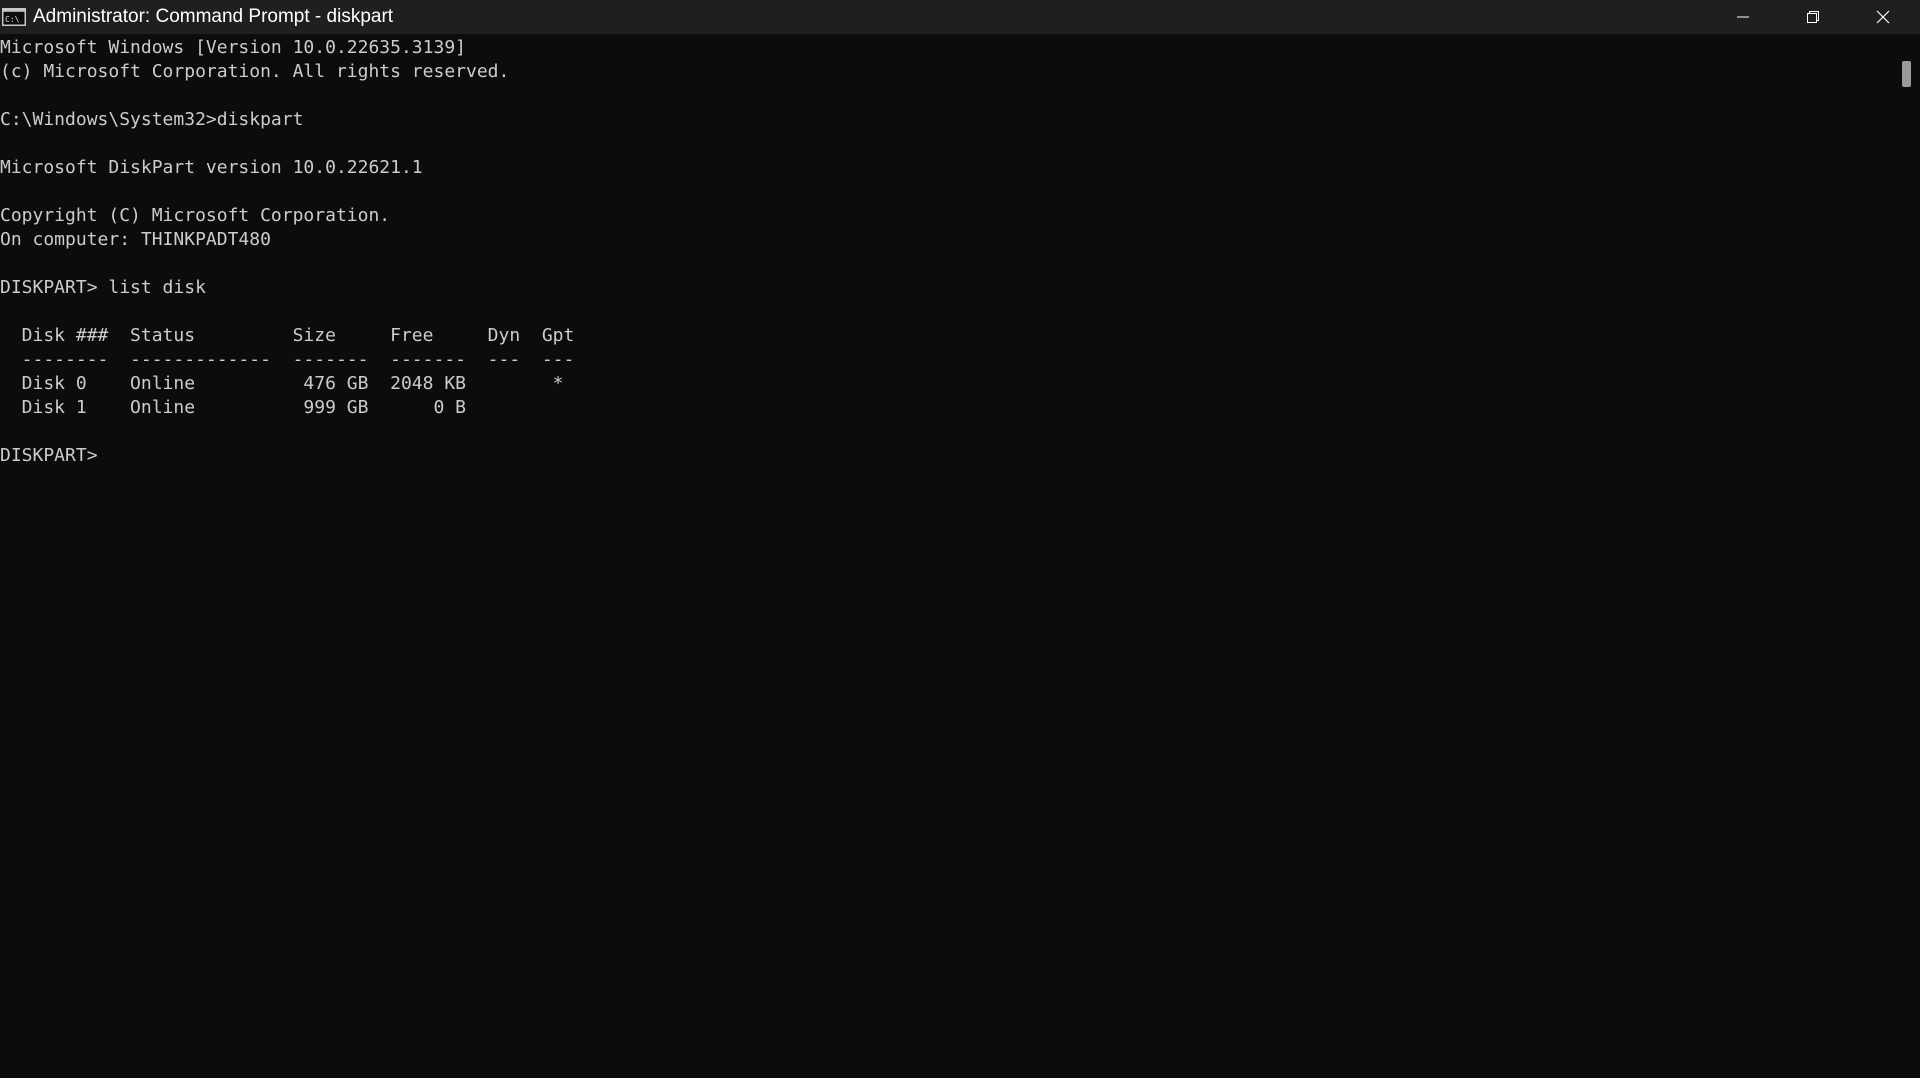  I want to click on scrollbar-thumb, so click(1906, 74).